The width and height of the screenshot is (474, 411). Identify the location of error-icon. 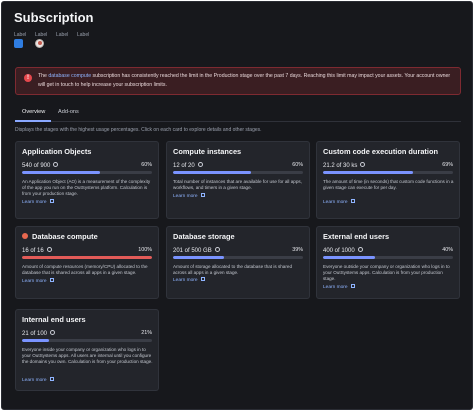
(25, 236).